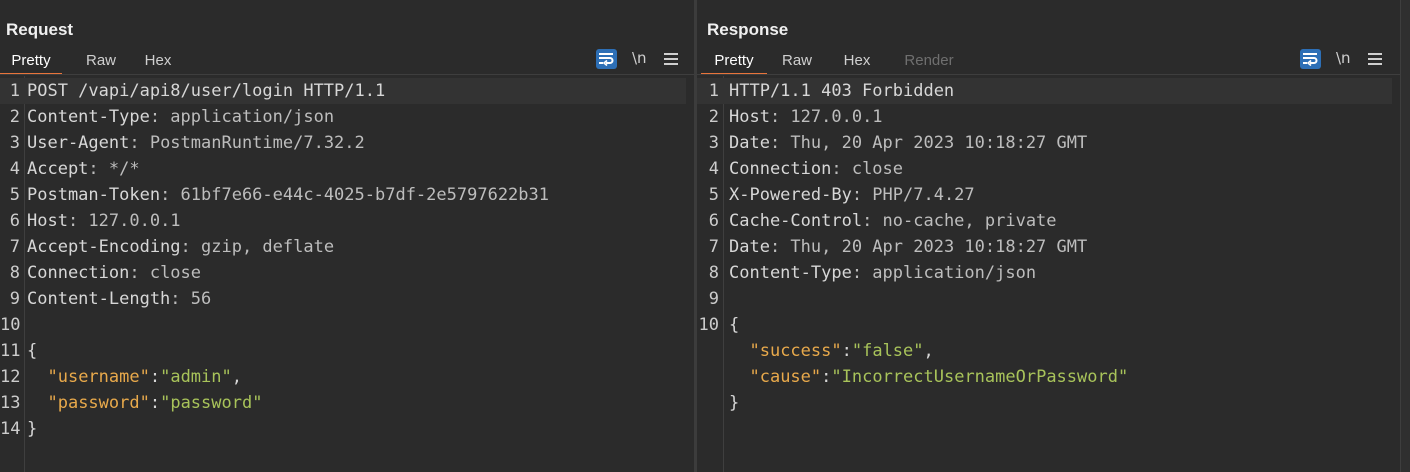  What do you see at coordinates (913, 195) in the screenshot?
I see `code-token: : PHP/7.4.27` at bounding box center [913, 195].